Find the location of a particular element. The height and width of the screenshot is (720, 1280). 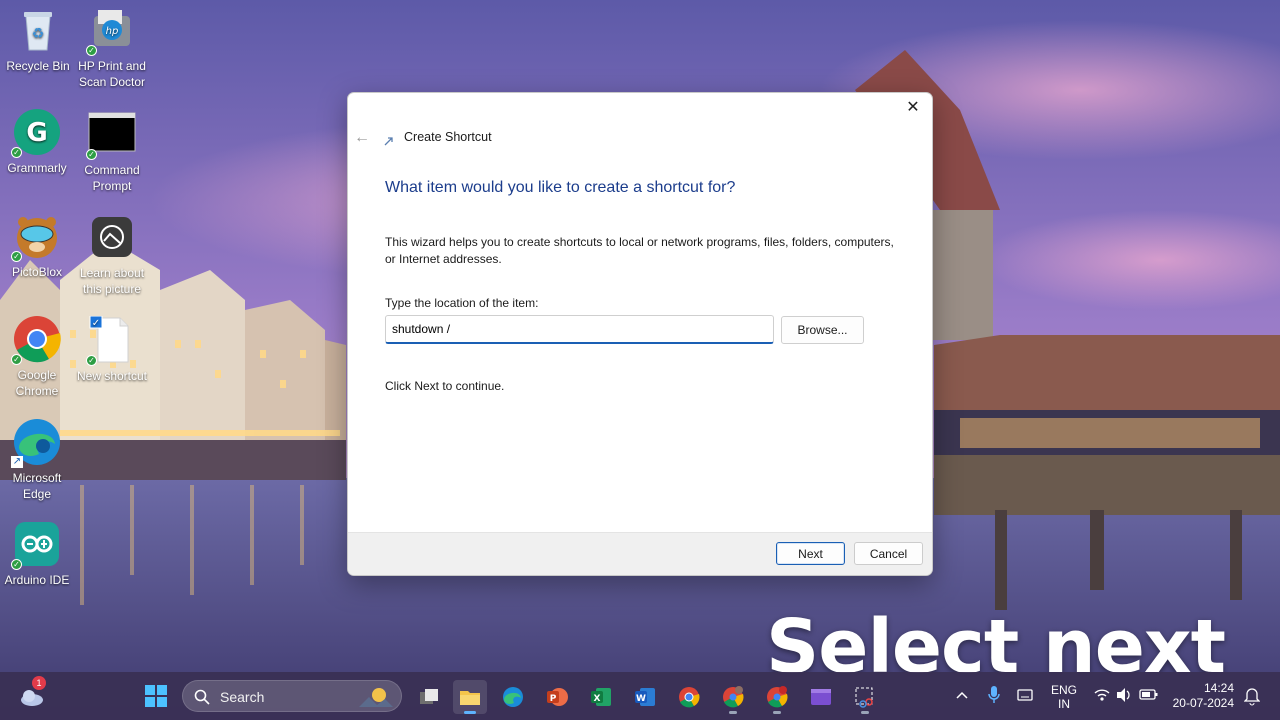

desktop-icon-label: Arduino IDE is located at coordinates (37, 580).